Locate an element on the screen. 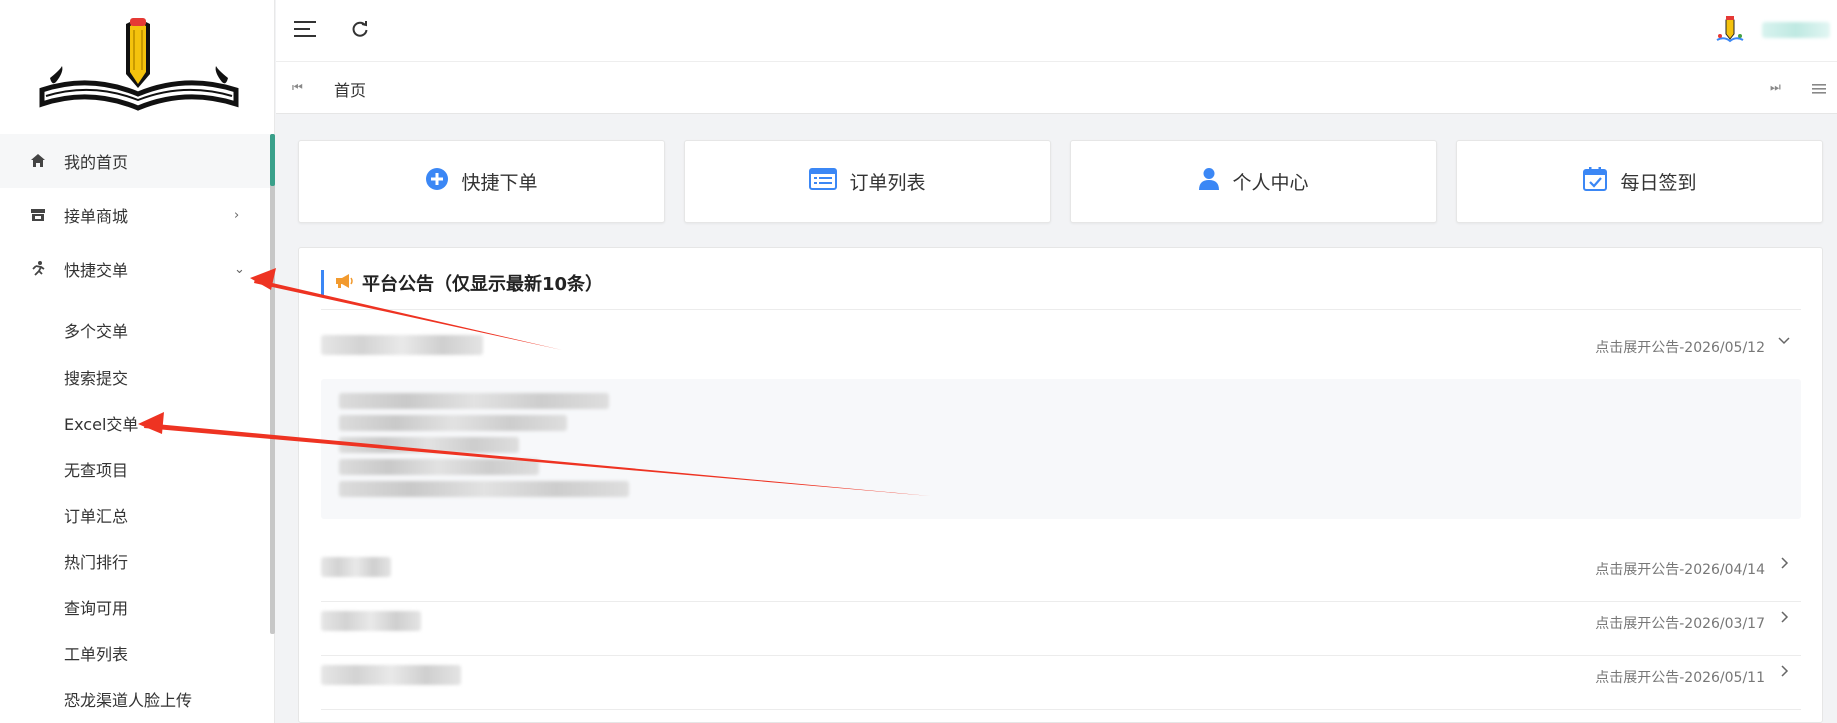  chevron-down-icon is located at coordinates (1784, 342).